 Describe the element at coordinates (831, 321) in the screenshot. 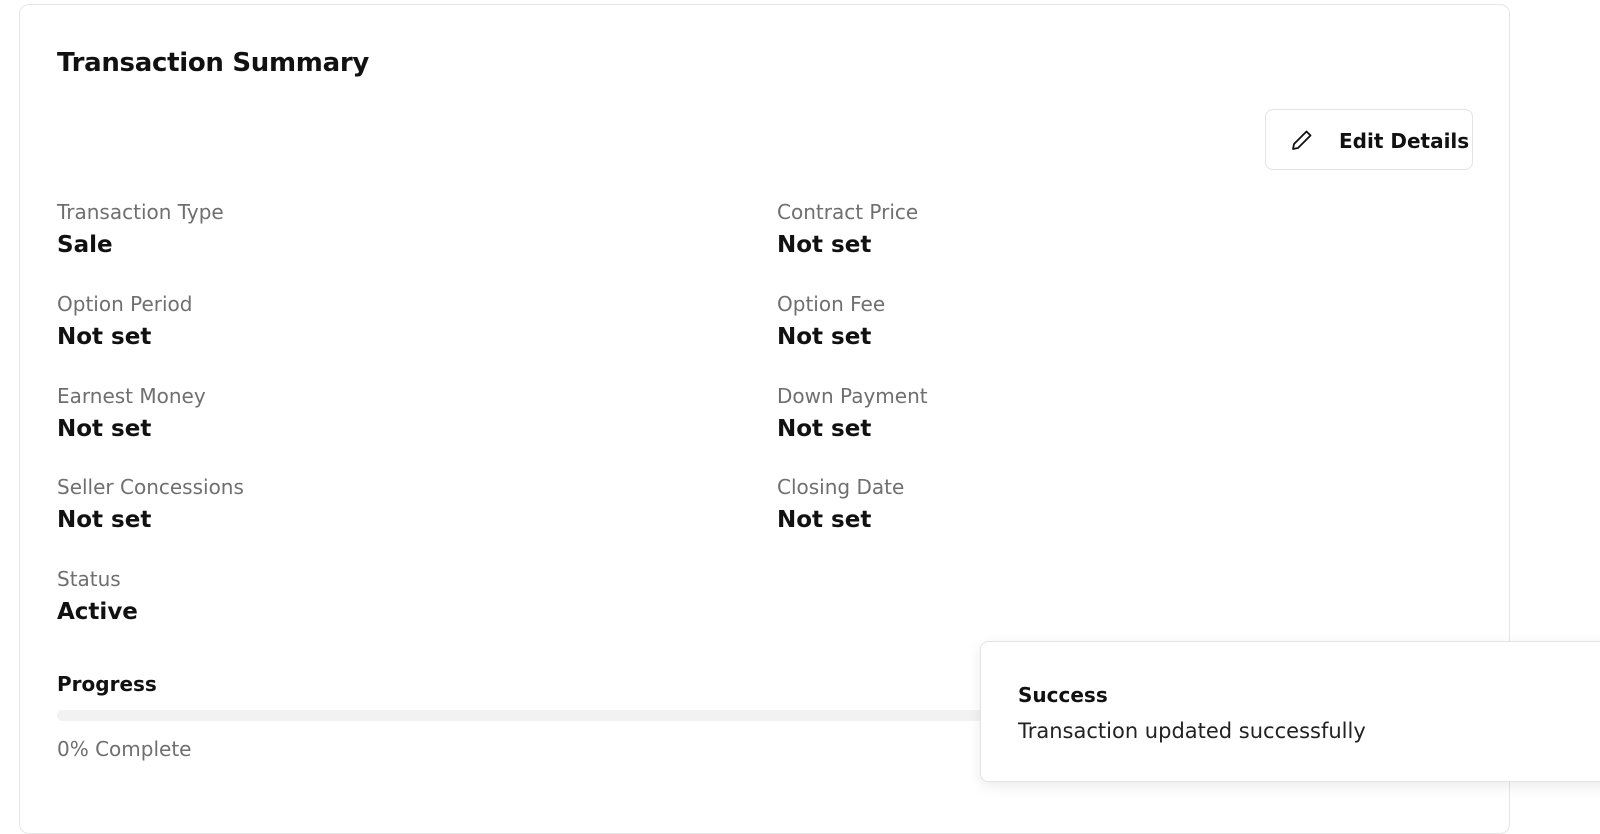

I see `field-option-fee: Option Fee Not set` at that location.